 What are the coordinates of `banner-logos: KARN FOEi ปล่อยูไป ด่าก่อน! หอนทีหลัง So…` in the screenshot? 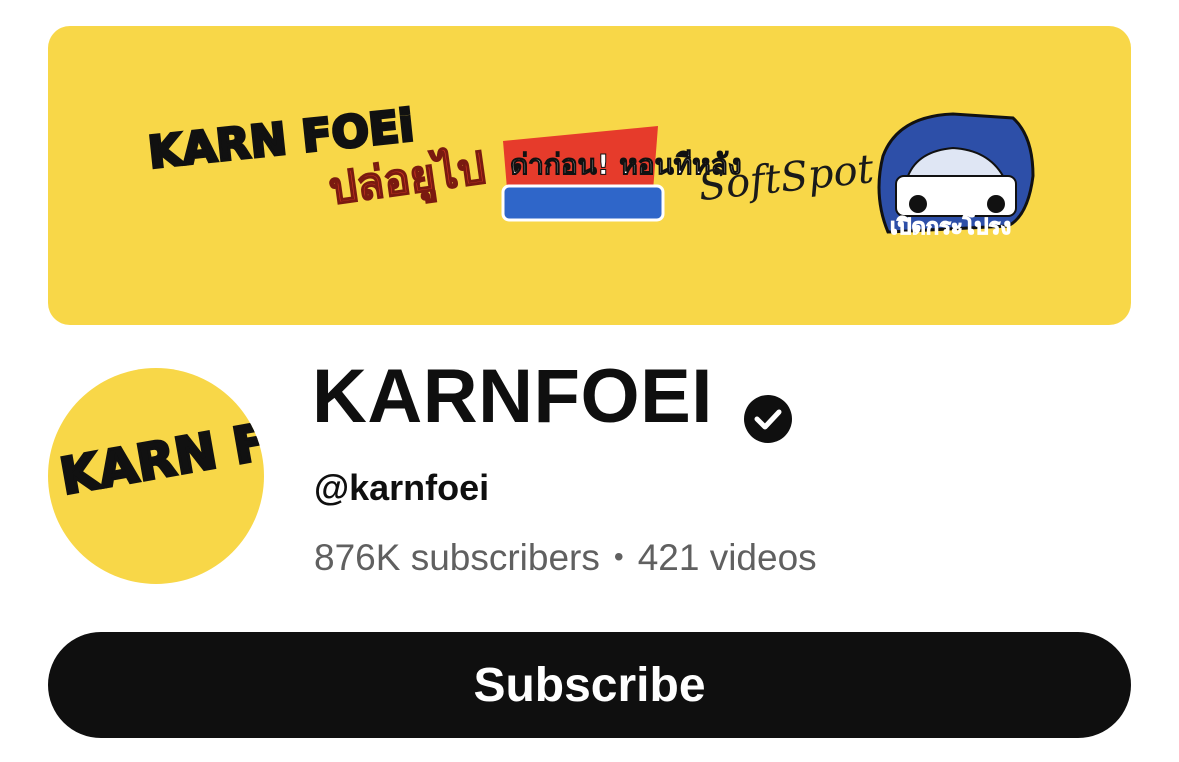 It's located at (589, 170).